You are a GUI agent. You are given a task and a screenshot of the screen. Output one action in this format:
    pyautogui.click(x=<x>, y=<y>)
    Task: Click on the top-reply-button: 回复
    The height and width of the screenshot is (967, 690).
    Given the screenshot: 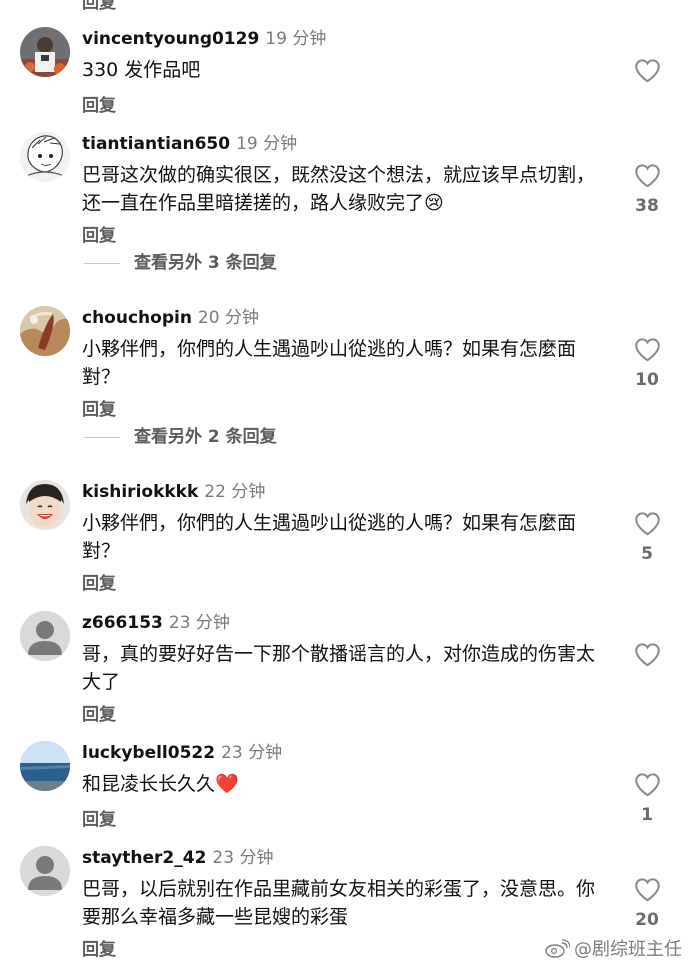 What is the action you would take?
    pyautogui.click(x=99, y=6)
    